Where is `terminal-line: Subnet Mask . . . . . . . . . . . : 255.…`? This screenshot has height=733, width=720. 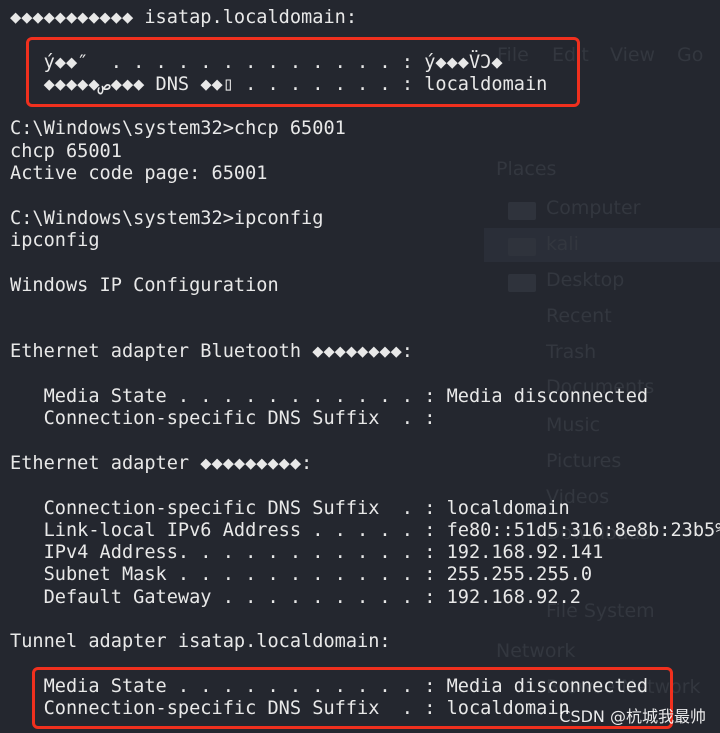
terminal-line: Subnet Mask . . . . . . . . . . . : 255.… is located at coordinates (301, 575).